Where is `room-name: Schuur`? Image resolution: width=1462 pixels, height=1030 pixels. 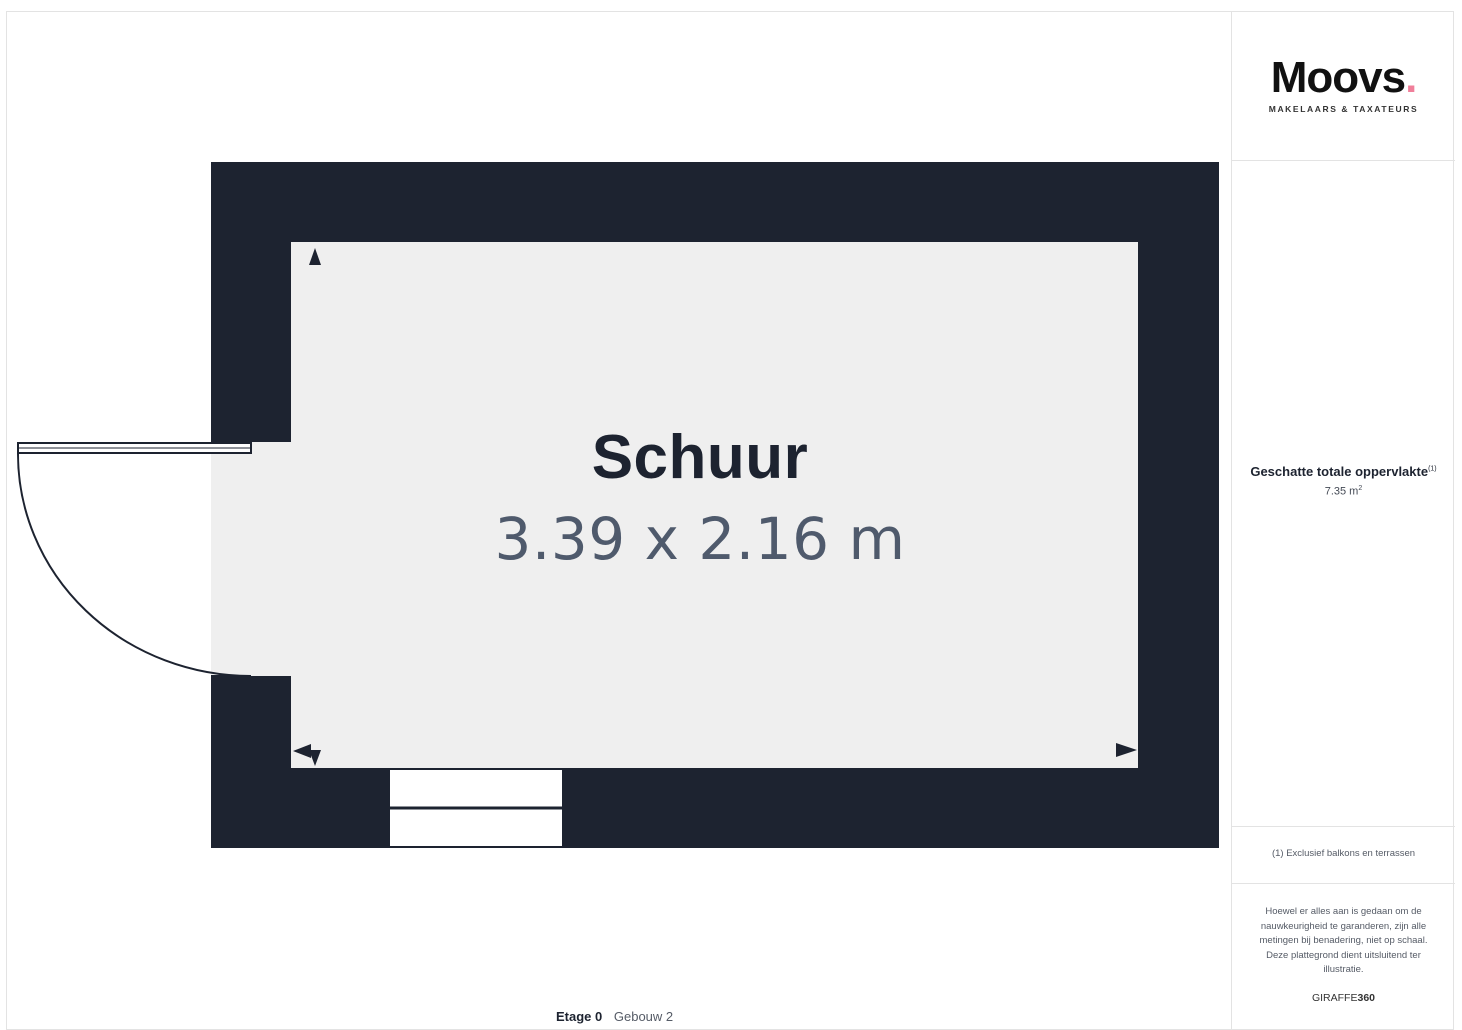
room-name: Schuur is located at coordinates (700, 457).